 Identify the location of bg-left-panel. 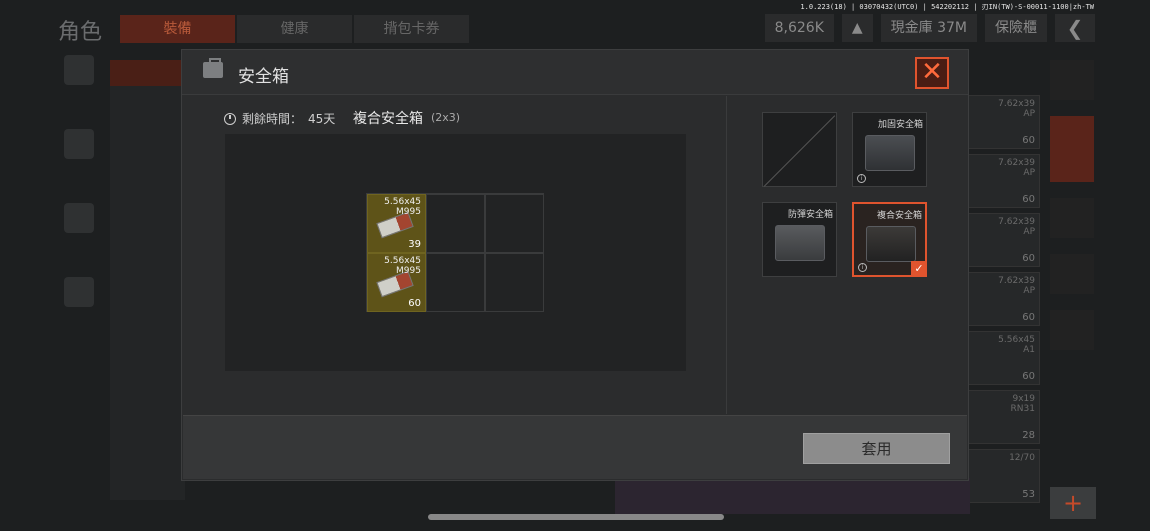
(147, 280).